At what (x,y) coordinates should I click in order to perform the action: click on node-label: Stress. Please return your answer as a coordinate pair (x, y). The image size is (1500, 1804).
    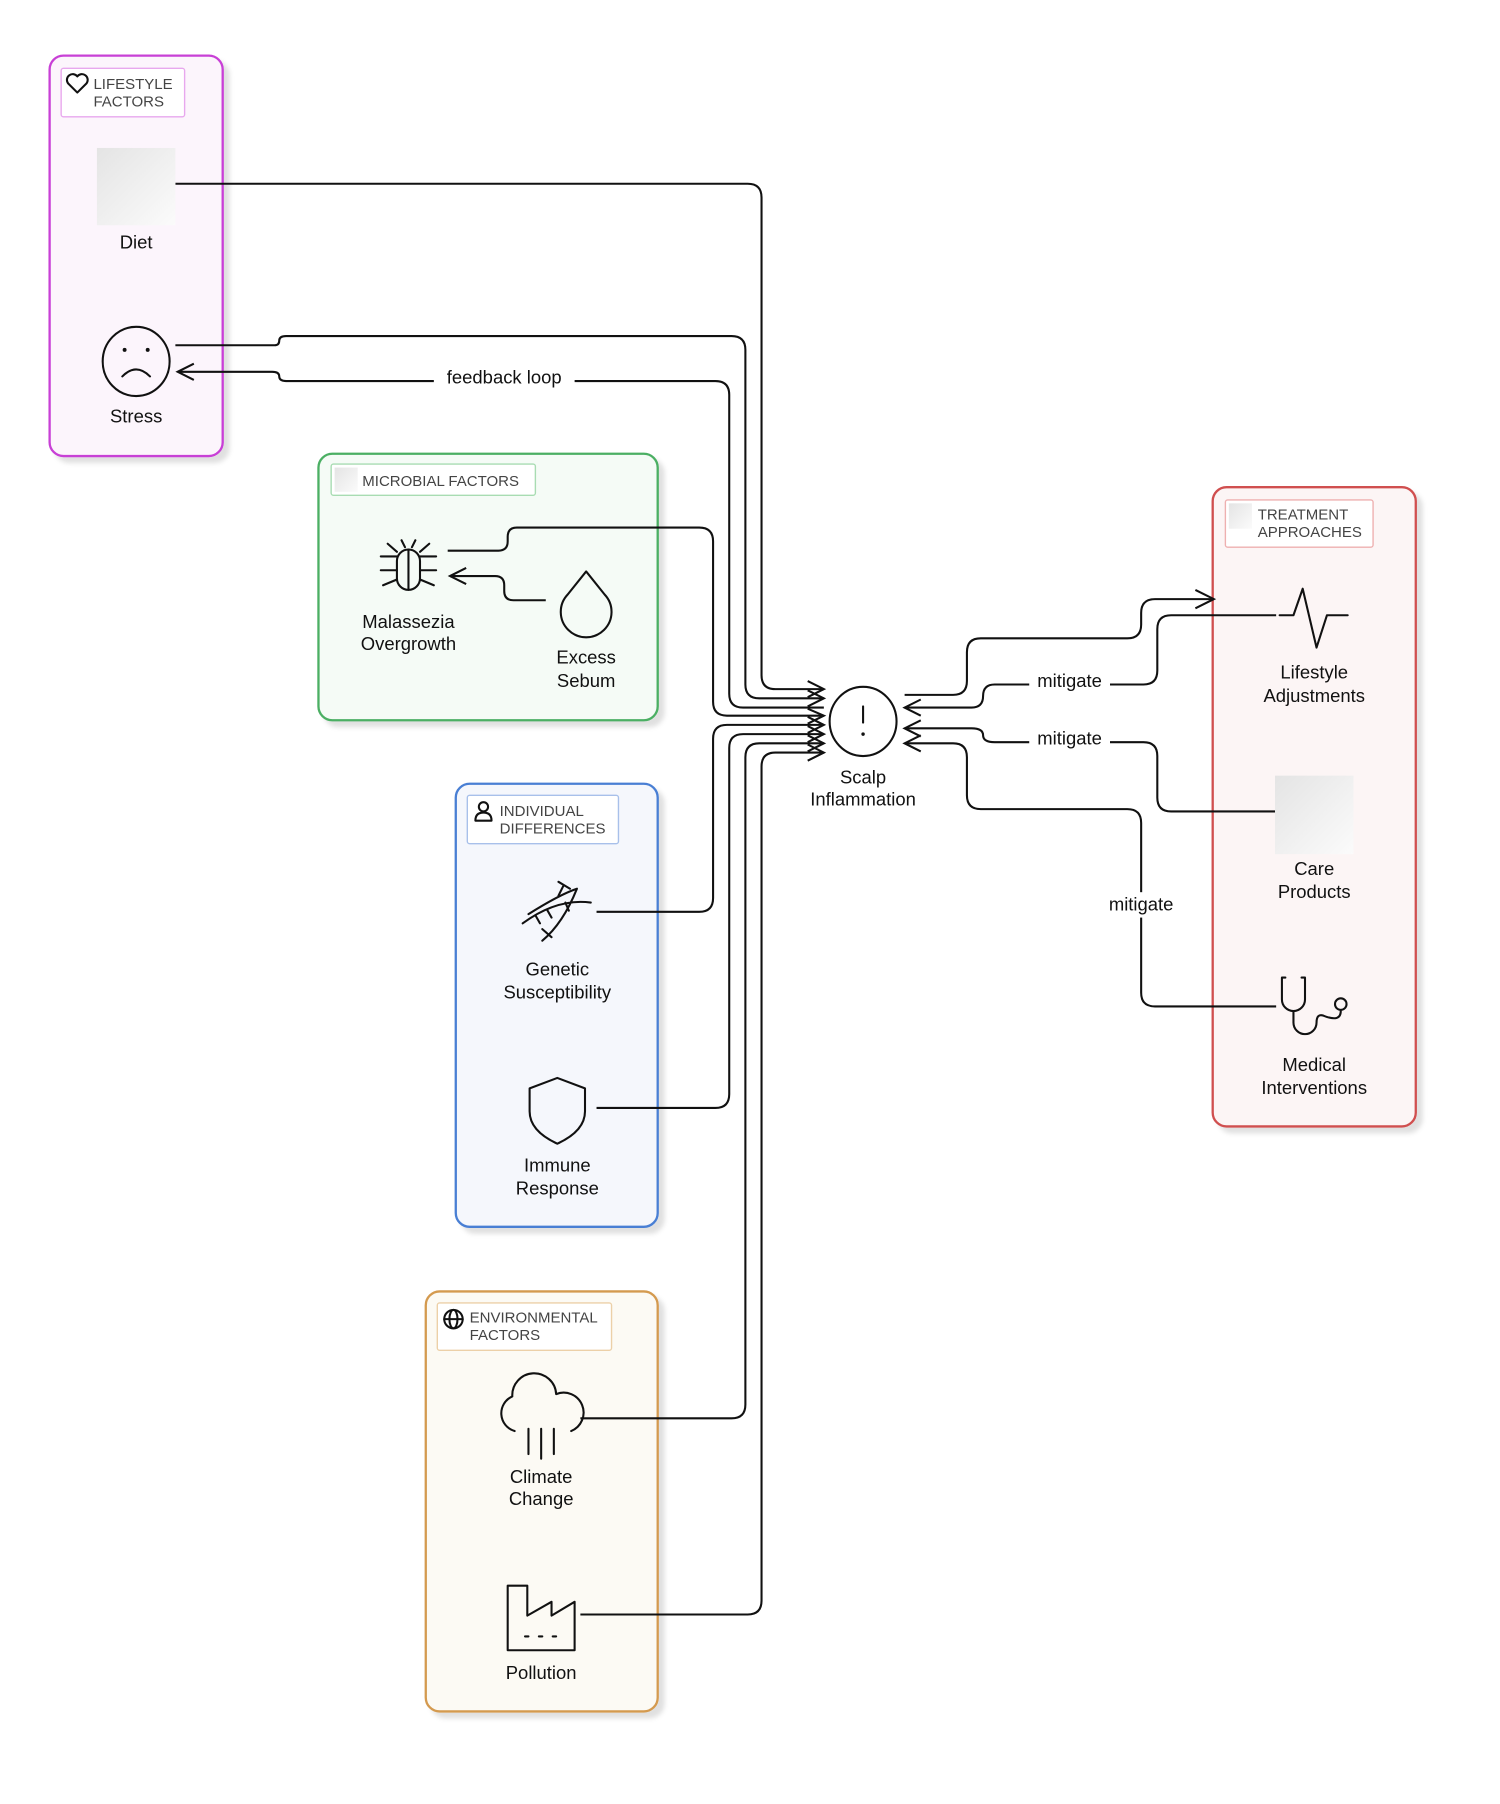
    Looking at the image, I should click on (136, 416).